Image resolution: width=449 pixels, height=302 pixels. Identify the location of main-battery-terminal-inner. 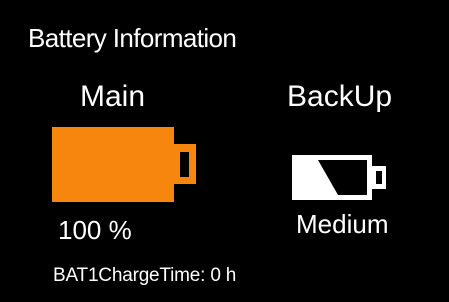
(184, 164).